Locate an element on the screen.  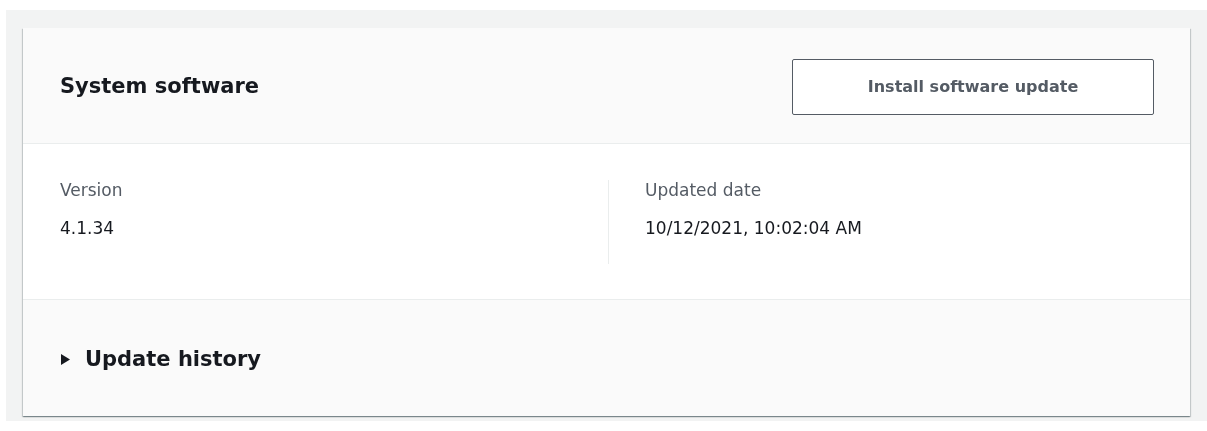
panel-title: System software is located at coordinates (160, 85).